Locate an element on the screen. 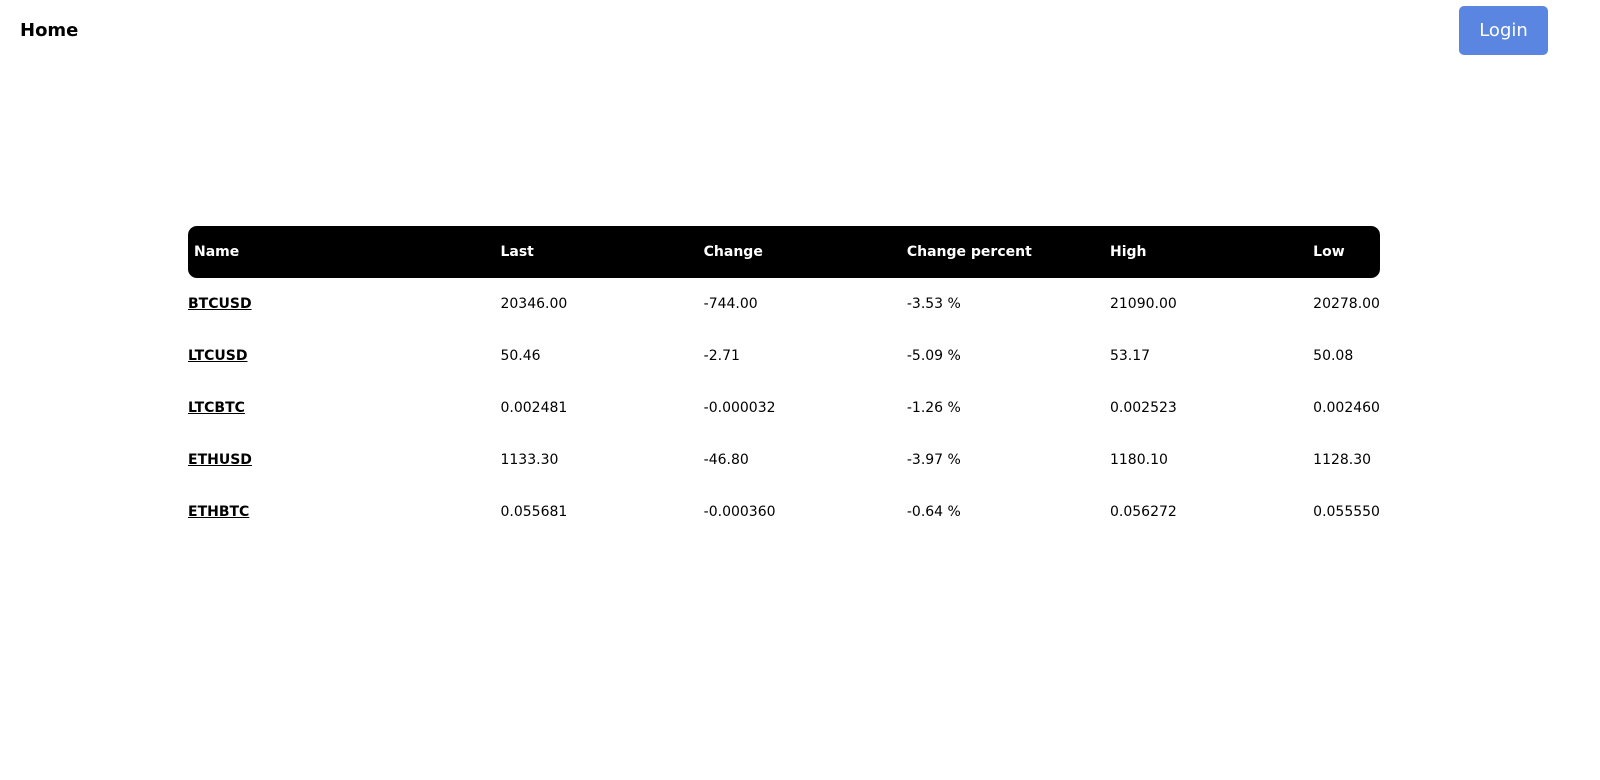 The image size is (1600, 780). cell-change-percent: -3.97 % is located at coordinates (933, 460).